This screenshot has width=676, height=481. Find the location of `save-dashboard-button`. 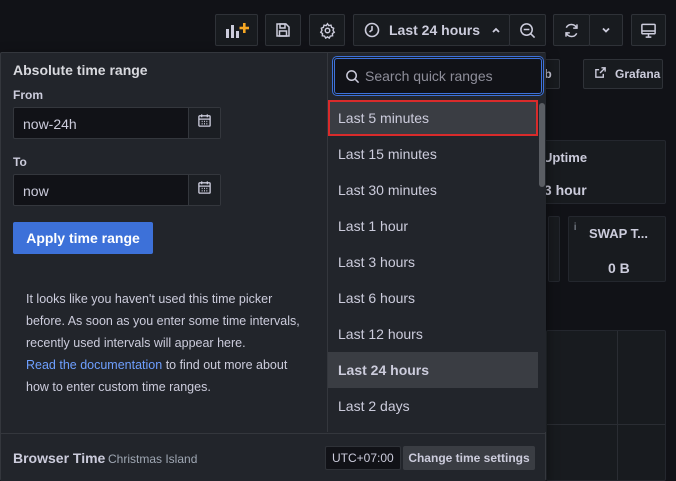

save-dashboard-button is located at coordinates (283, 30).